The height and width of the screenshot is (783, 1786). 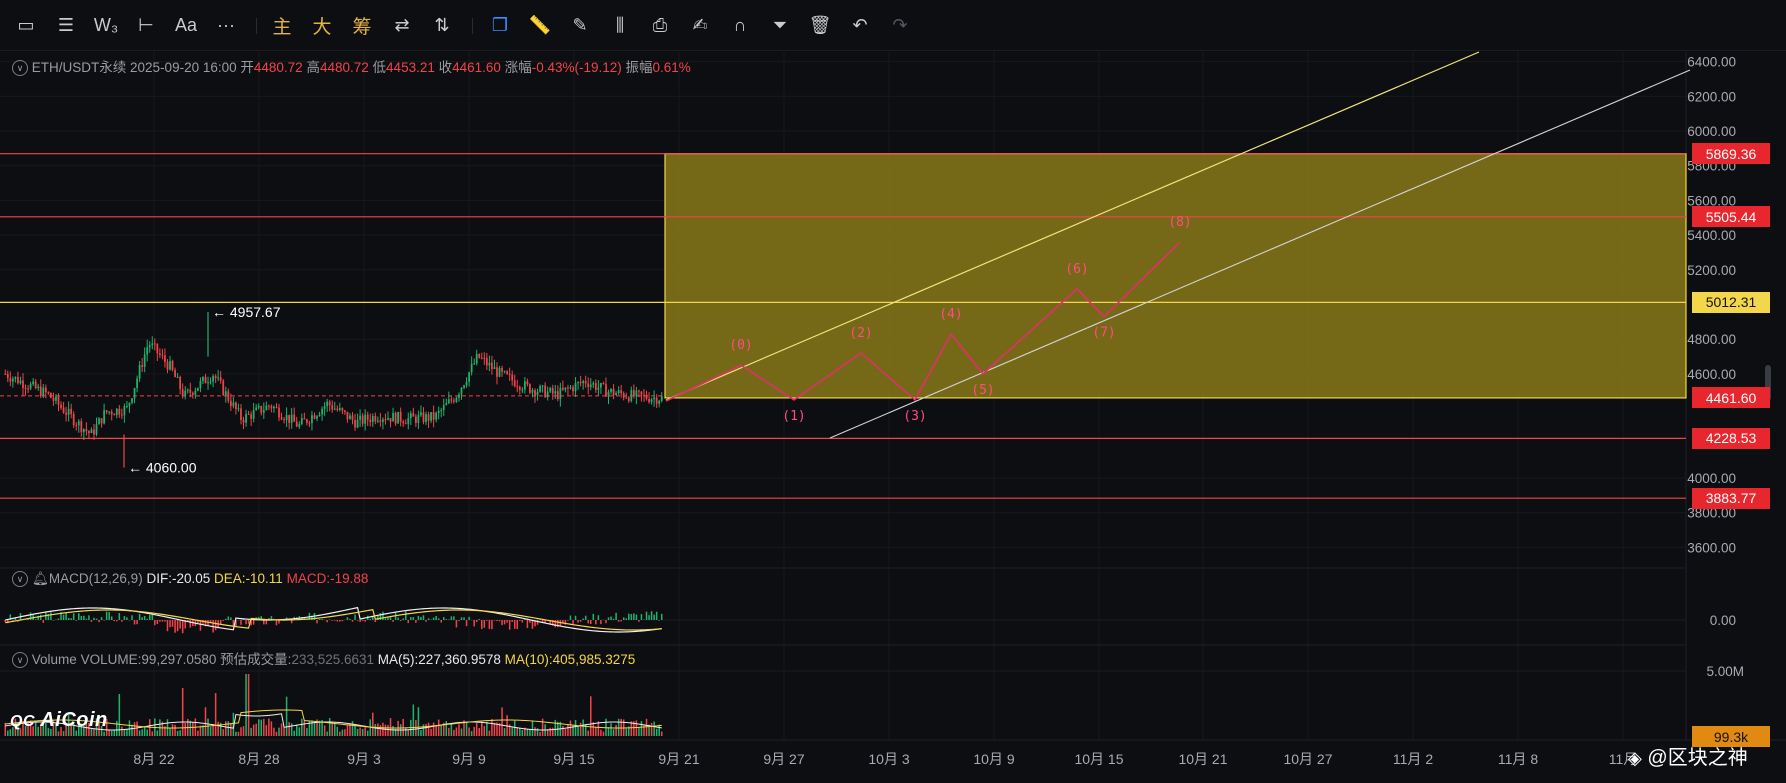 What do you see at coordinates (313, 67) in the screenshot?
I see `high-label: 高` at bounding box center [313, 67].